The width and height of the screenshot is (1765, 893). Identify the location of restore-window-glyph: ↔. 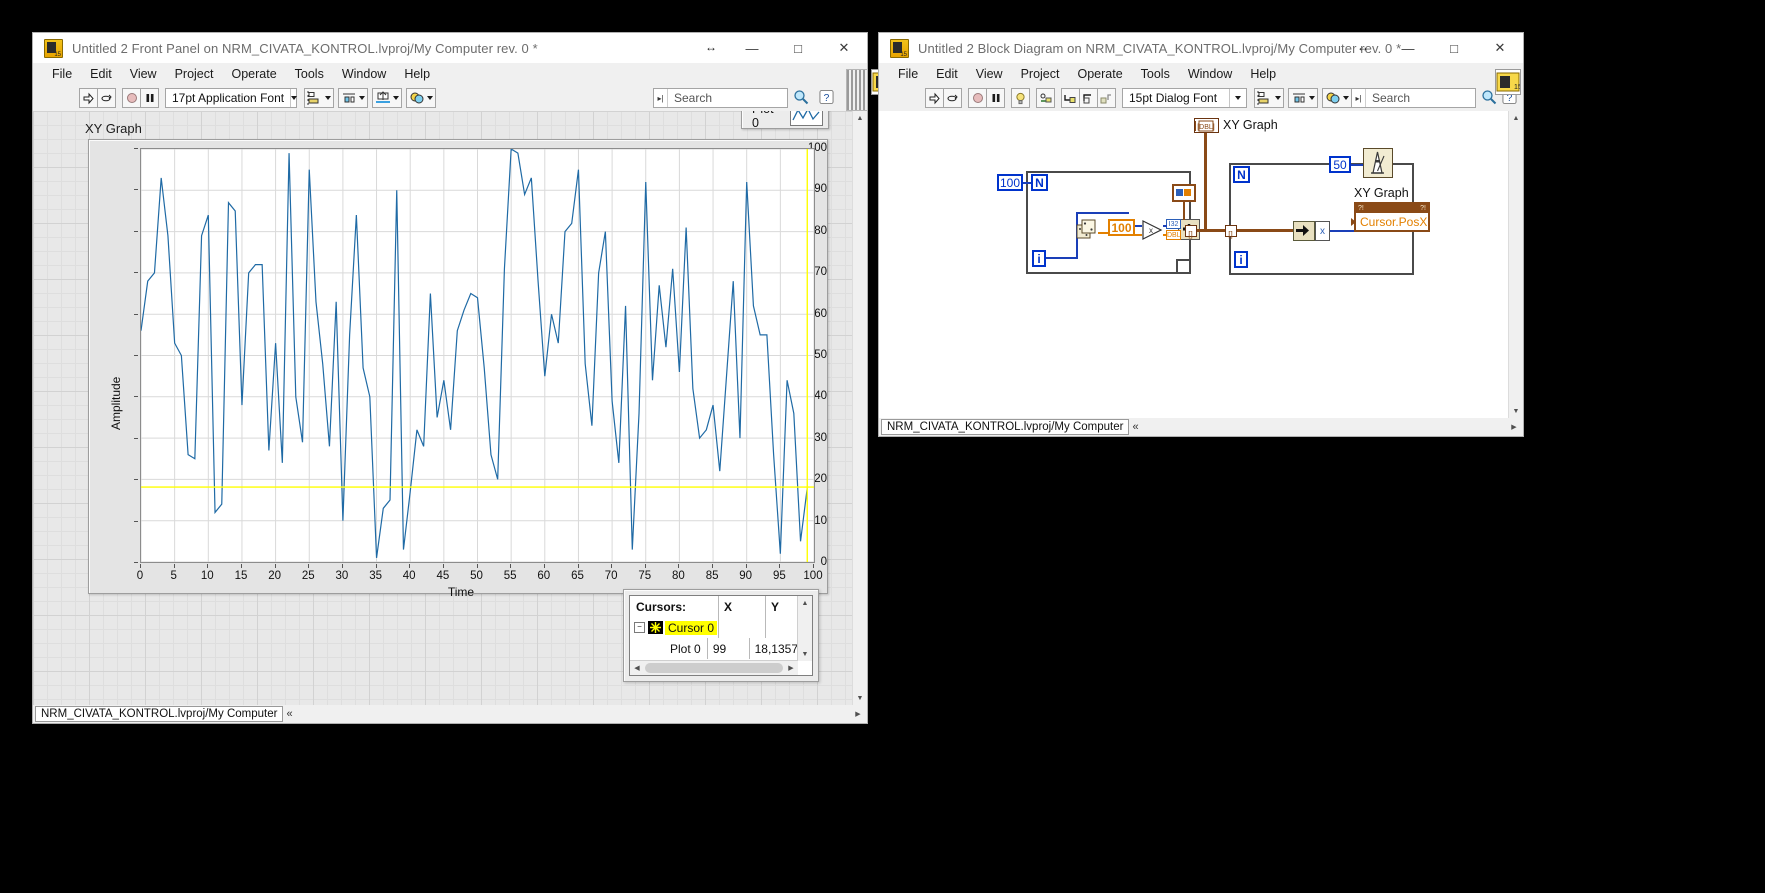
(711, 47).